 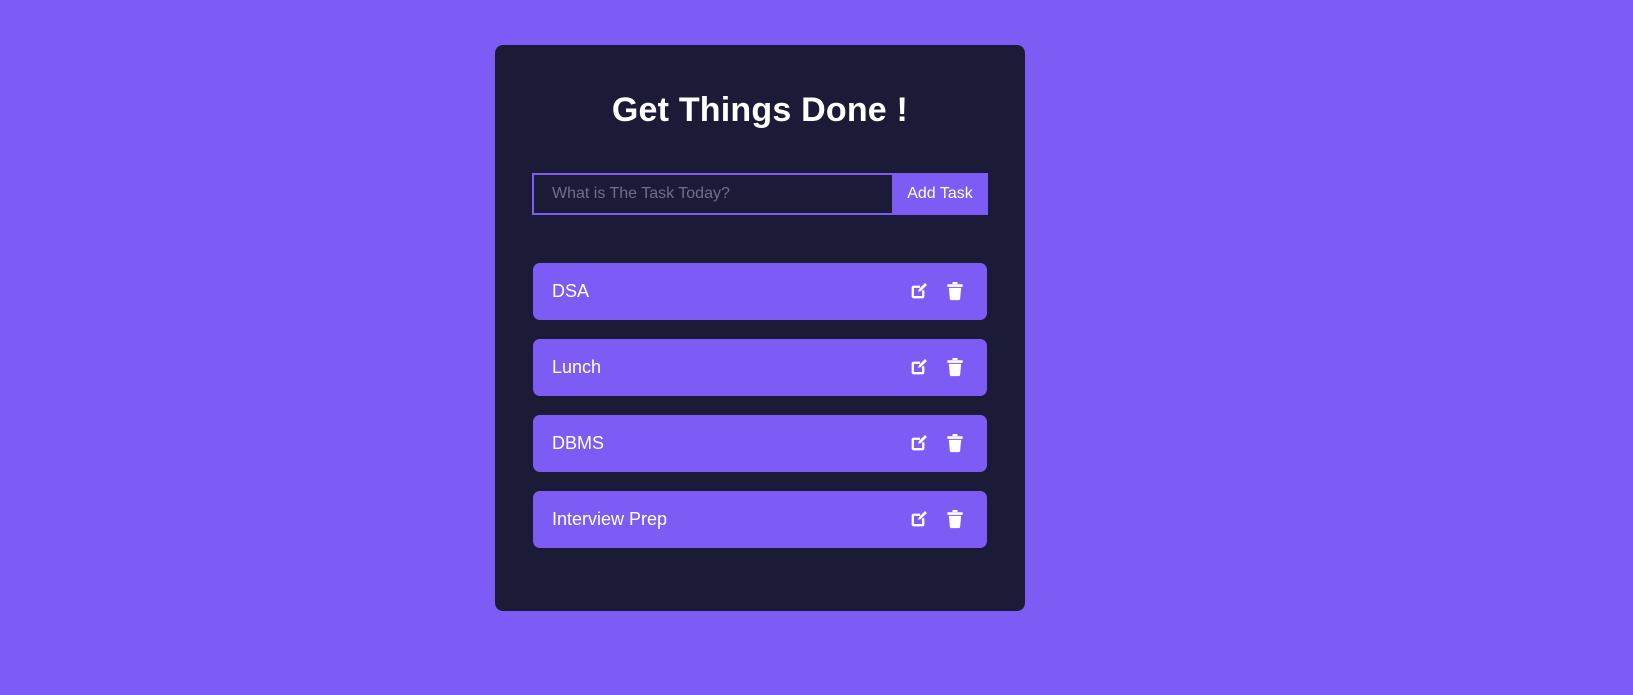 I want to click on add-task-button: Add Task, so click(x=940, y=193).